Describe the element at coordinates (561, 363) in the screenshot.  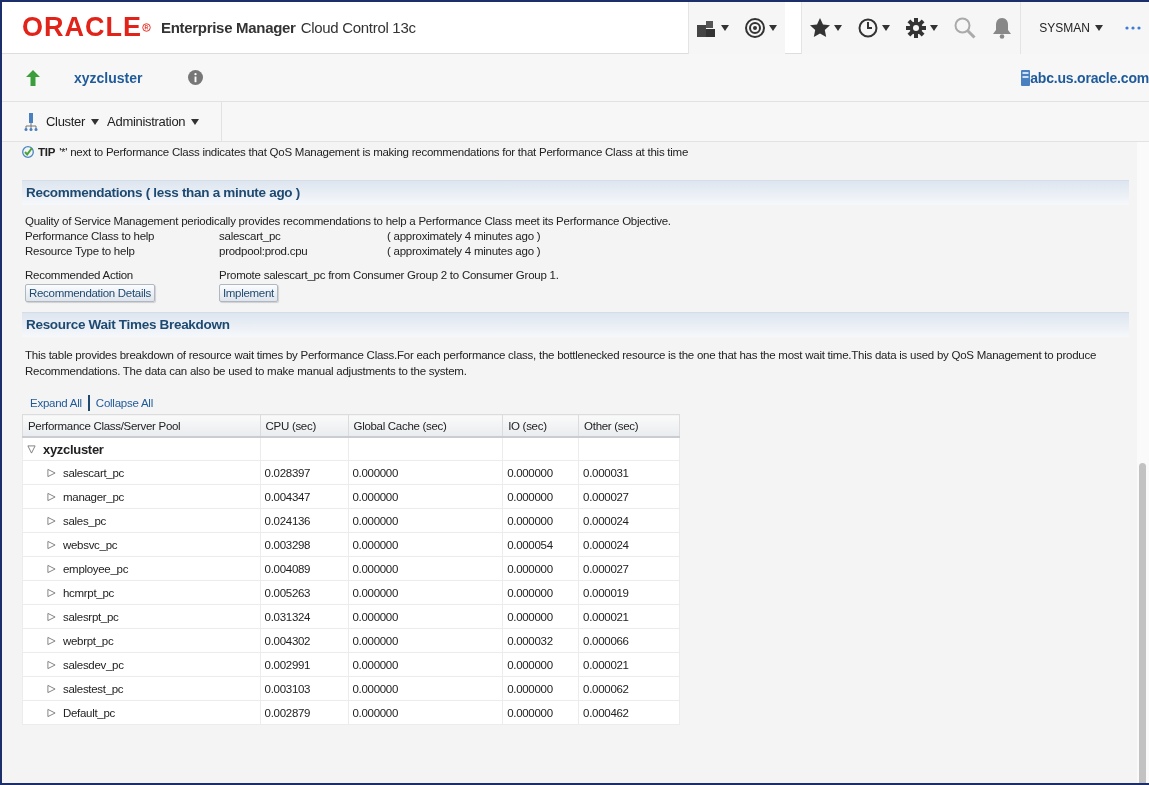
I see `description-text: This table provides breakdown of resource wait times by Performance Class.For each performance class, the bottlenecked resource is the one that has the most wait time.This data is used by QoS Management to produce Recommendations. The data can also be used to make manual adjustments to the system.` at that location.